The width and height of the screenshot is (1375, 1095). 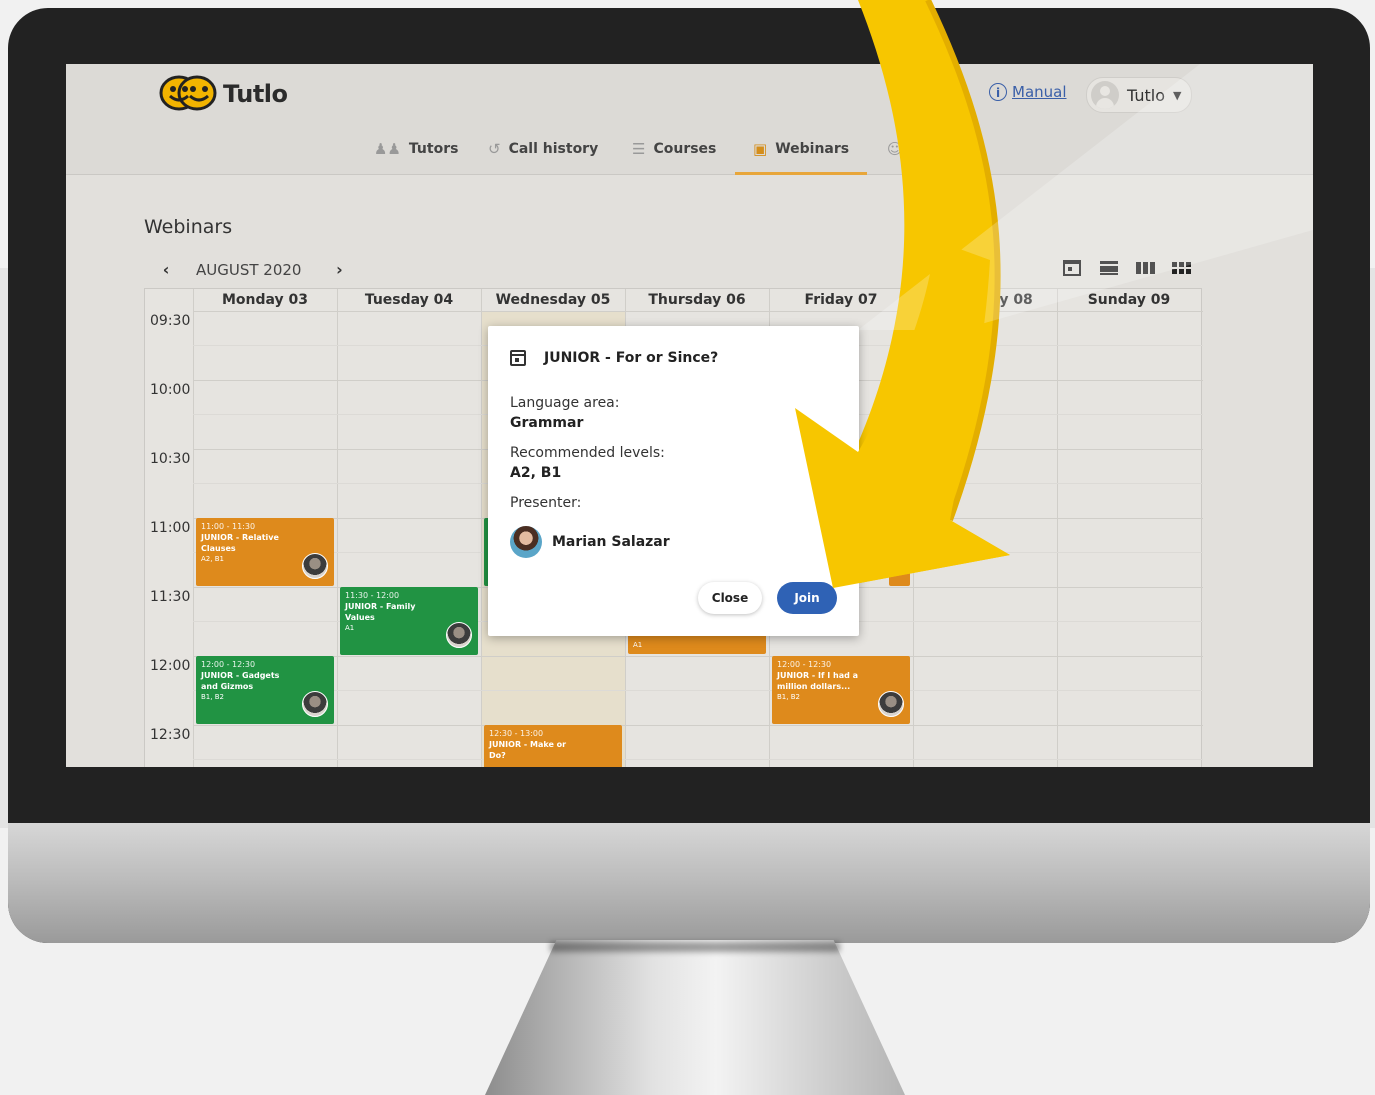 What do you see at coordinates (536, 473) in the screenshot?
I see `levels-value: A2, B1` at bounding box center [536, 473].